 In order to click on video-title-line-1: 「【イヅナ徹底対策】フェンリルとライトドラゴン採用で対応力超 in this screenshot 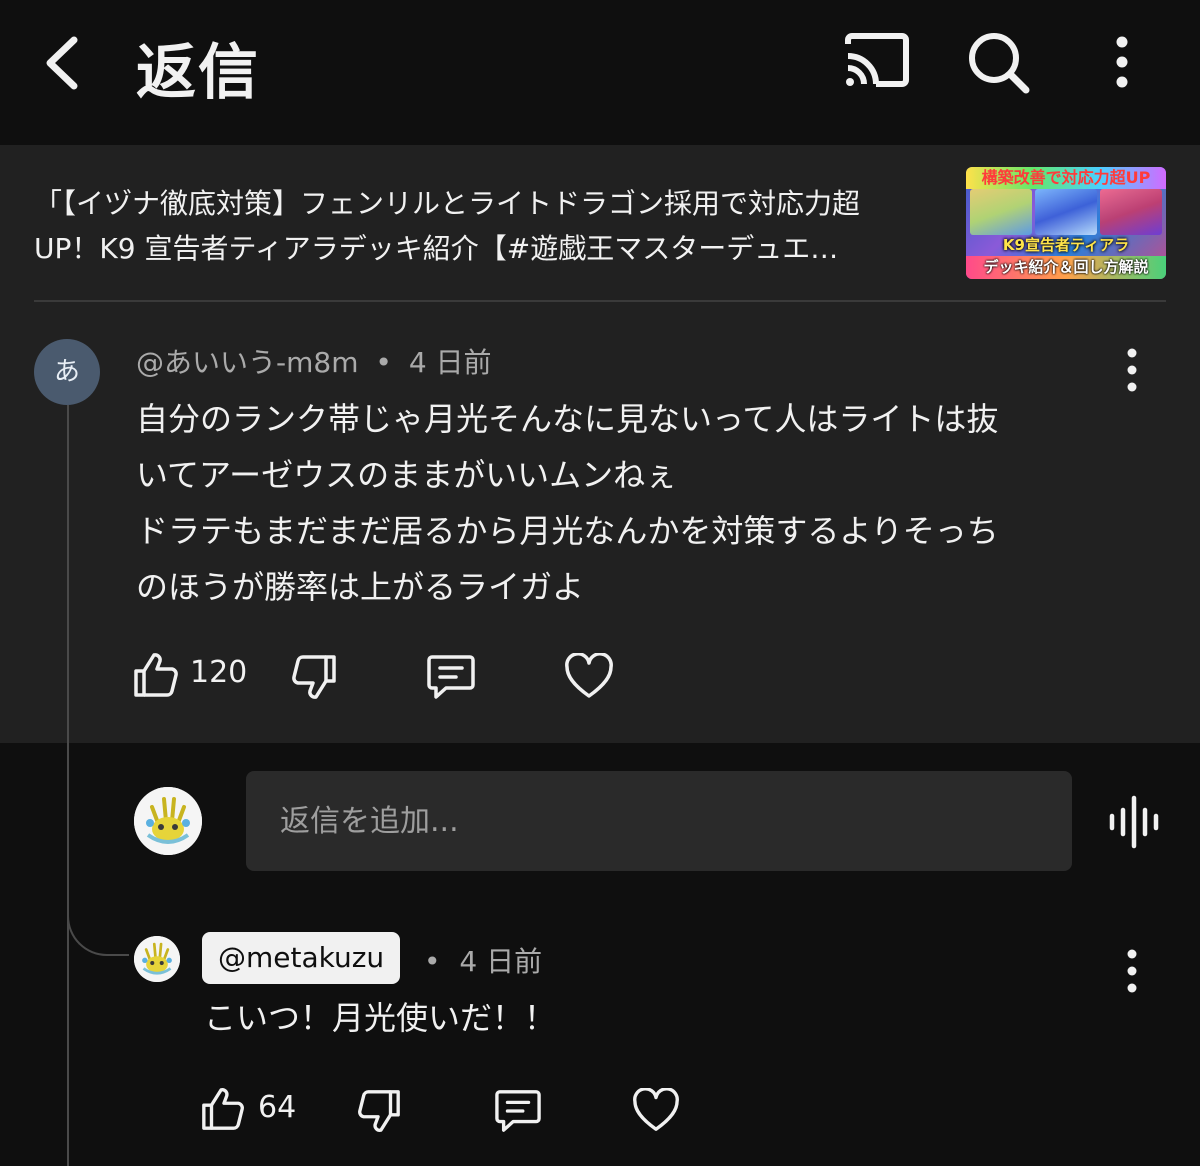, I will do `click(447, 203)`.